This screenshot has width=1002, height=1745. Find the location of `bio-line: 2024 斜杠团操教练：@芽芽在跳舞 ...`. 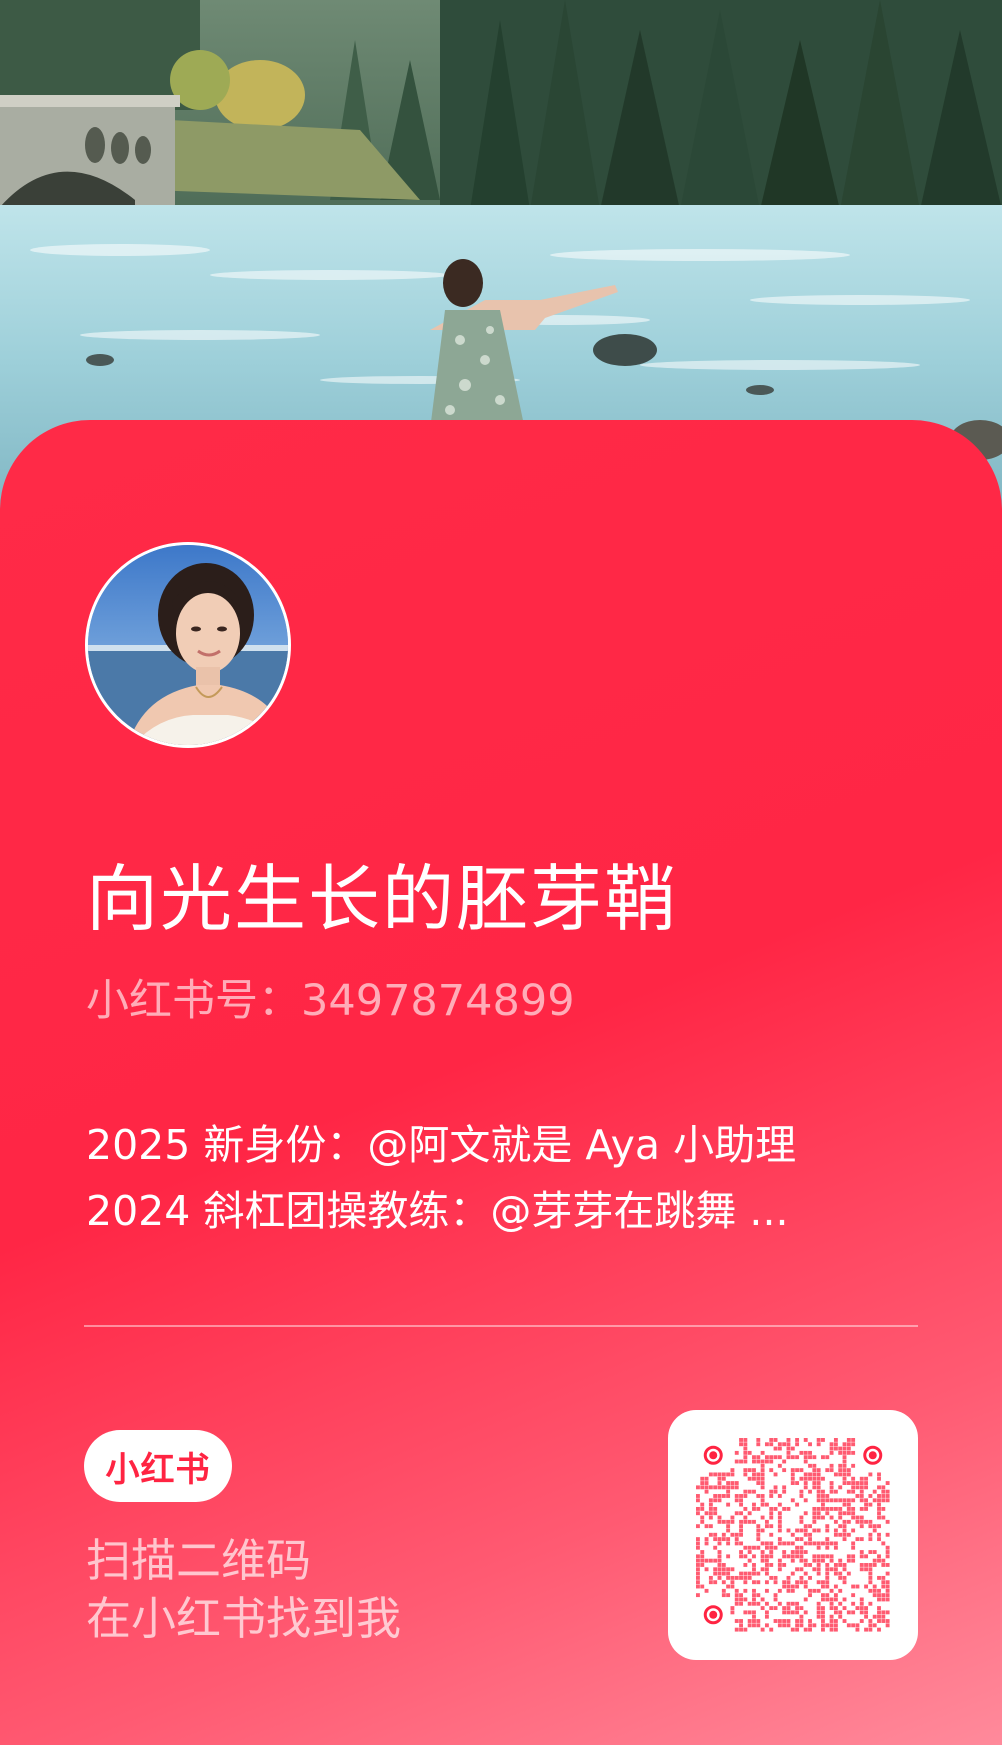

bio-line: 2024 斜杠团操教练：@芽芽在跳舞 ... is located at coordinates (437, 1211).